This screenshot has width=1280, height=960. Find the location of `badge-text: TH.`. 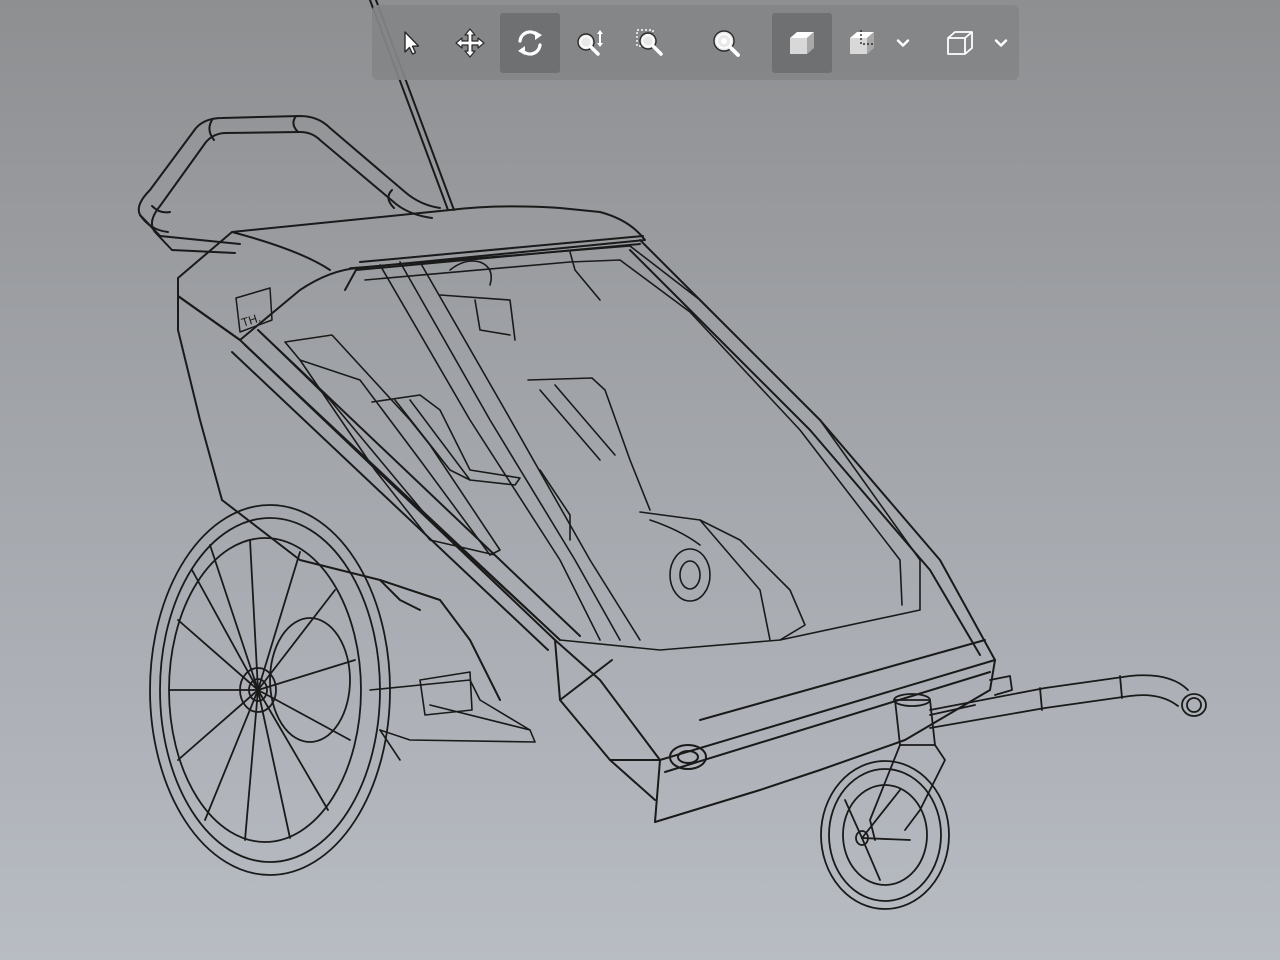

badge-text: TH. is located at coordinates (251, 320).